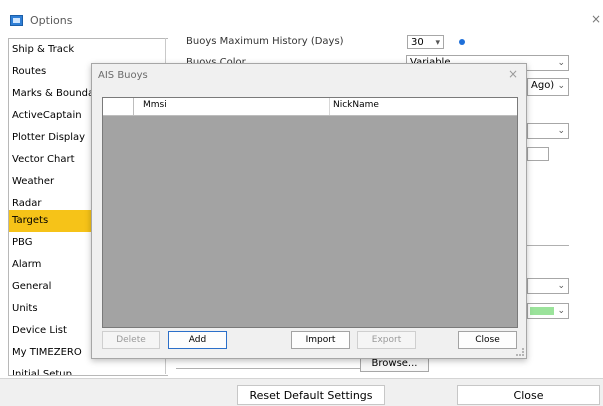  Describe the element at coordinates (197, 340) in the screenshot. I see `add-button: Add` at that location.